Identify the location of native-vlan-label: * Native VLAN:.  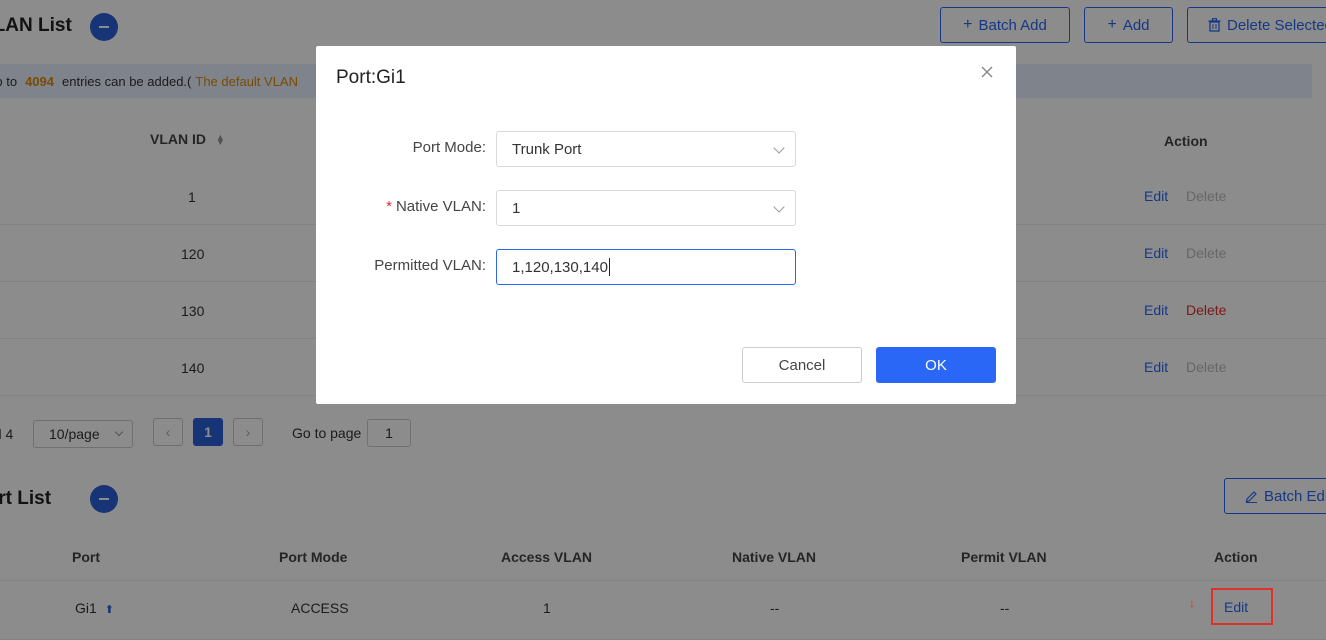
(401, 206).